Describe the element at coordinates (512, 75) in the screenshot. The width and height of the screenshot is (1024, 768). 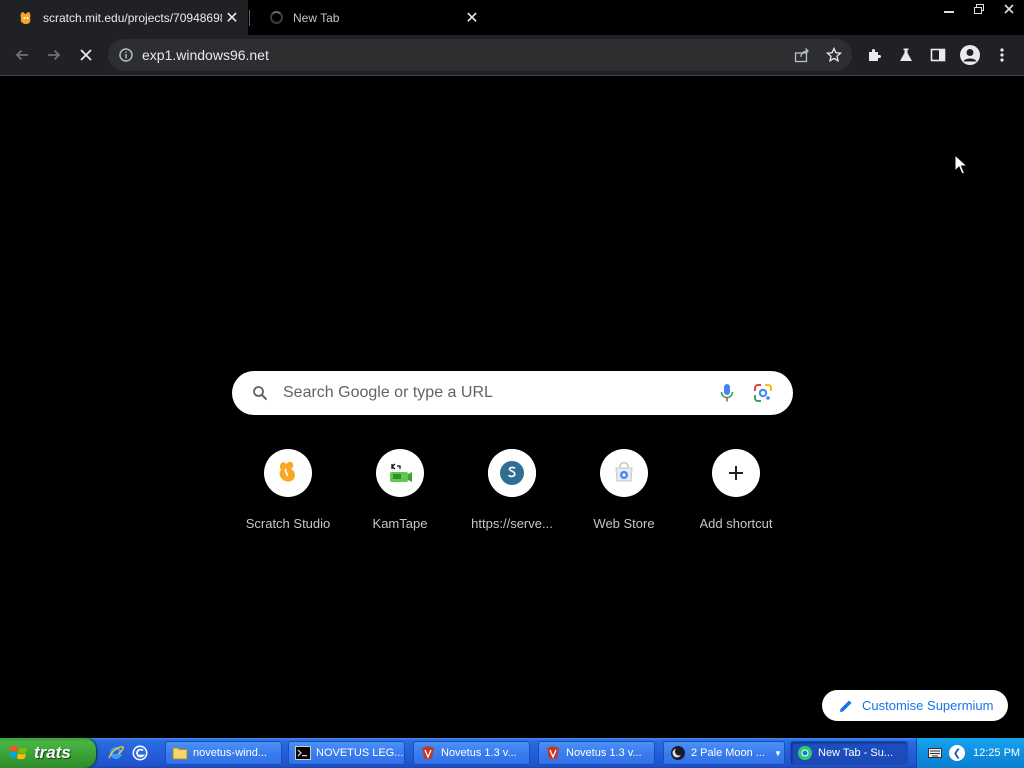
I see `toolbar-divider` at that location.